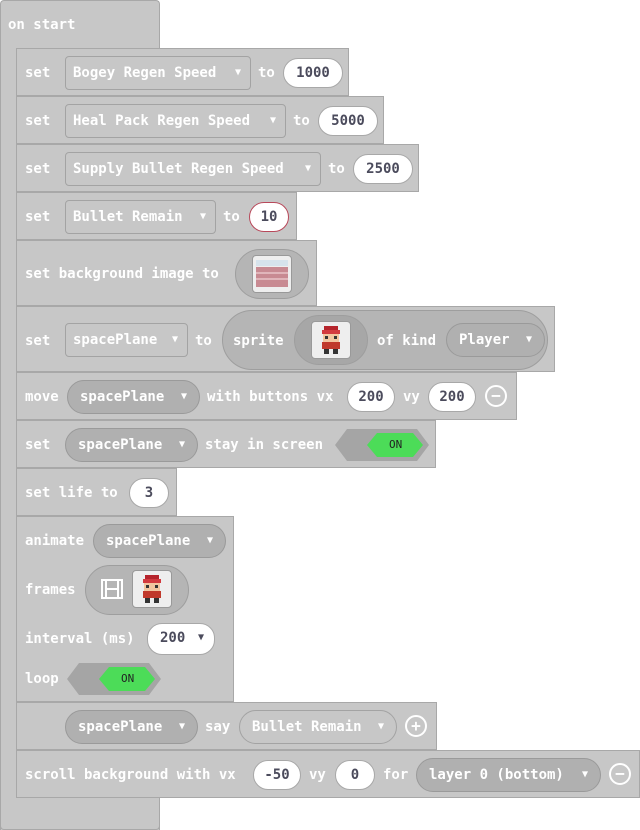  What do you see at coordinates (55, 541) in the screenshot?
I see `animate-label: animate` at bounding box center [55, 541].